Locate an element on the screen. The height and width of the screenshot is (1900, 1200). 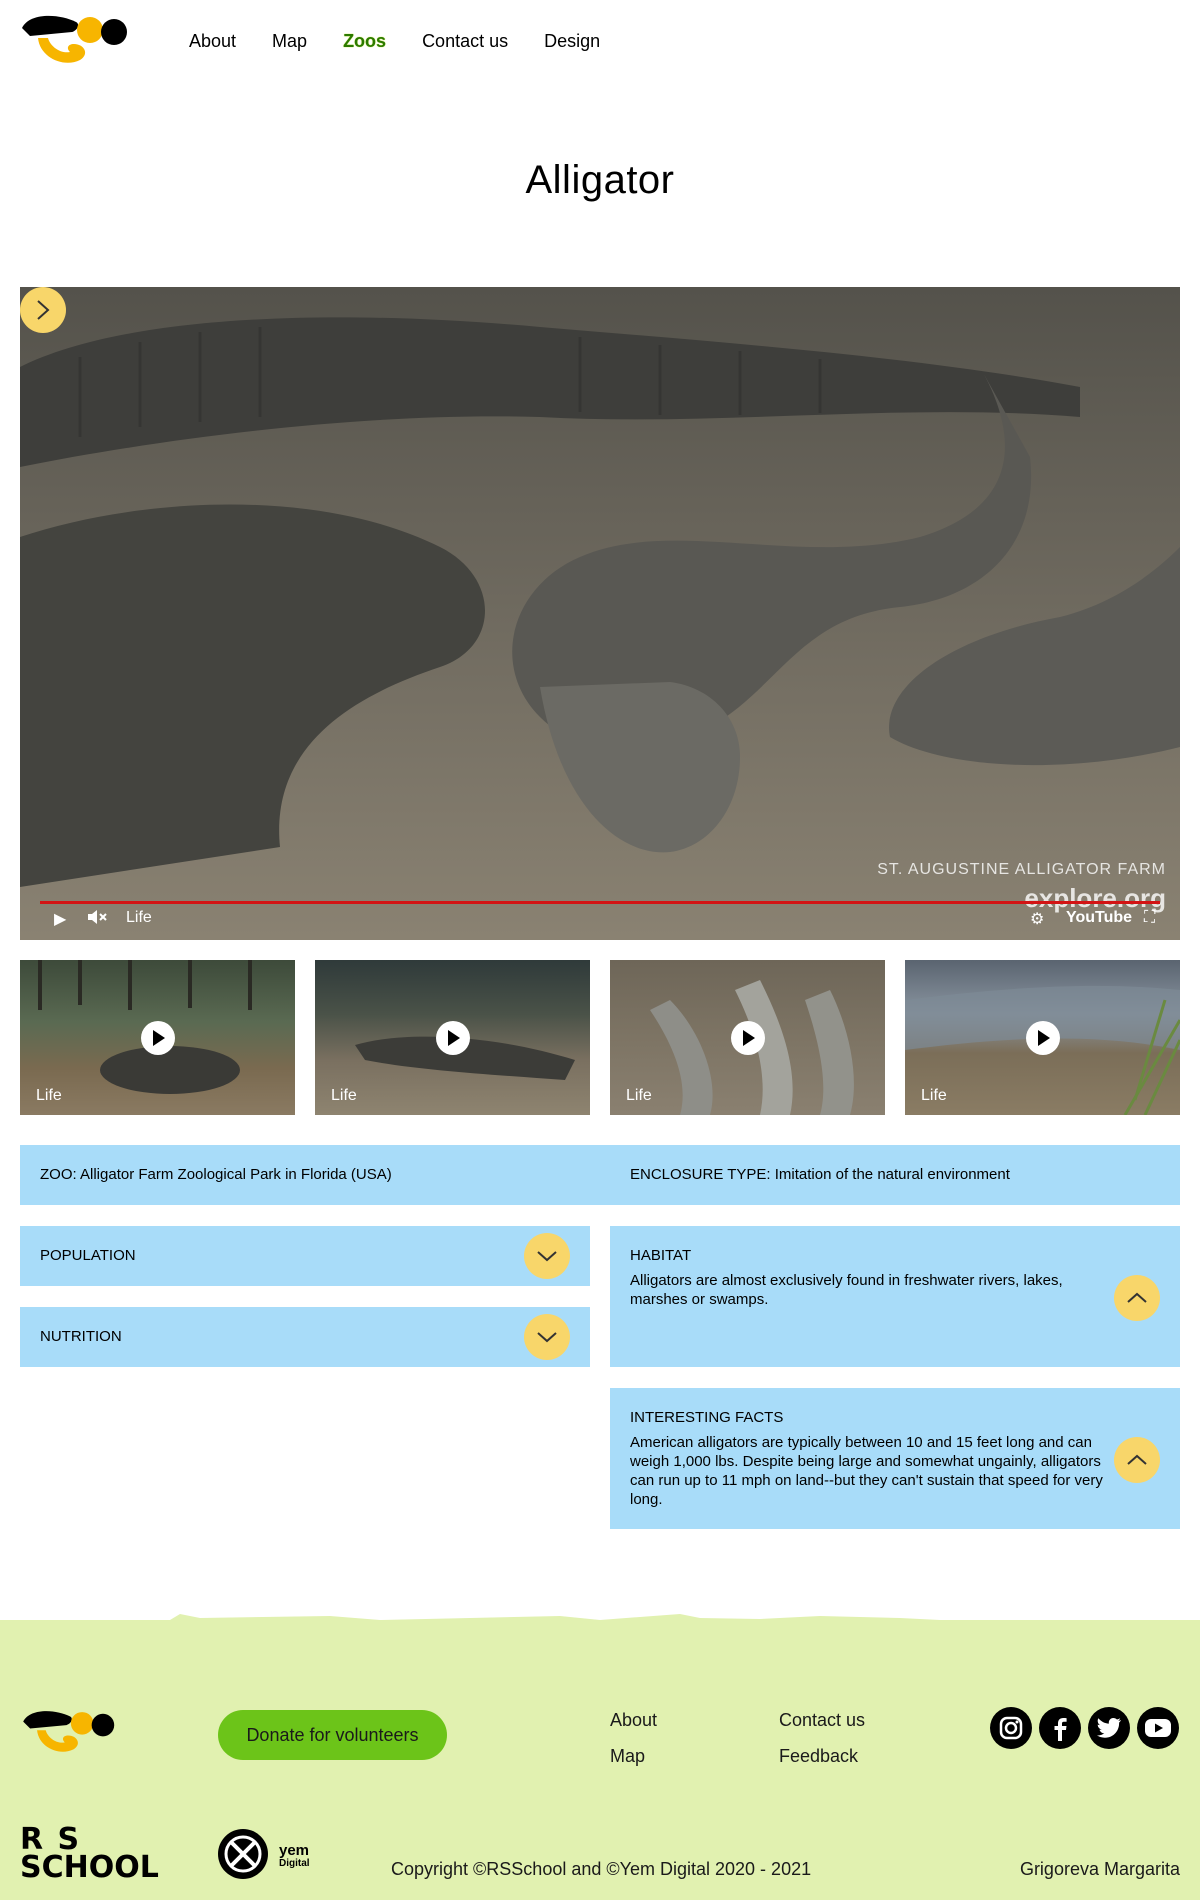
video-thumbnail-4: Life is located at coordinates (1042, 1037).